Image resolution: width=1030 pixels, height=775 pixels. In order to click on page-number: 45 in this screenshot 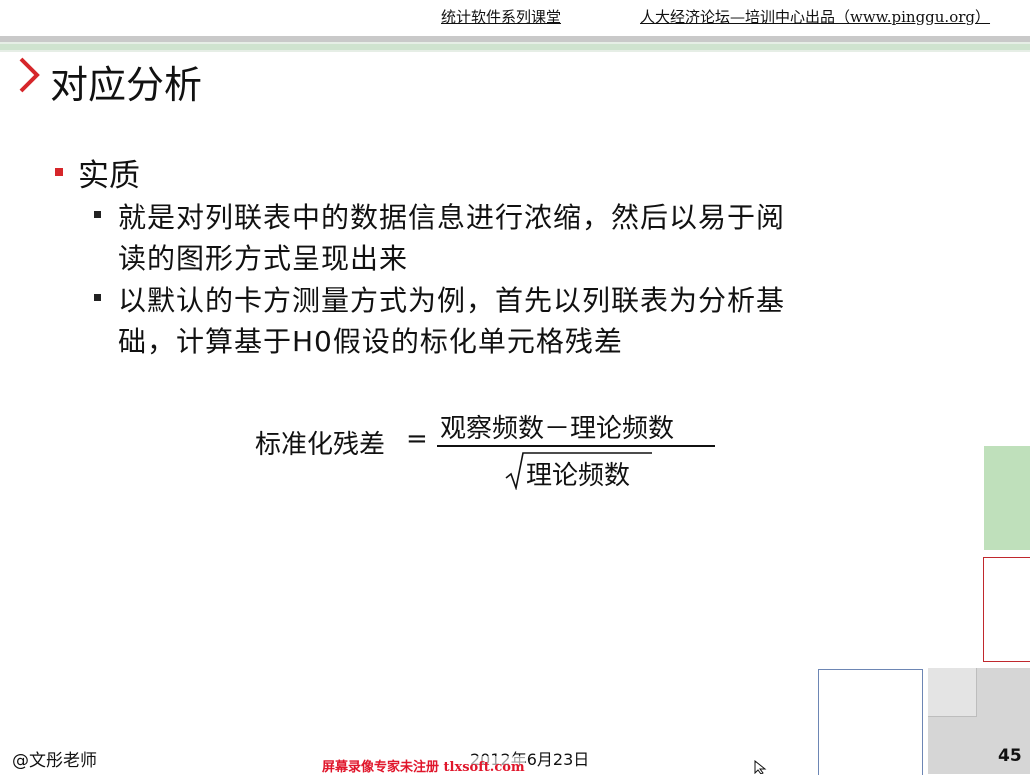, I will do `click(1010, 756)`.